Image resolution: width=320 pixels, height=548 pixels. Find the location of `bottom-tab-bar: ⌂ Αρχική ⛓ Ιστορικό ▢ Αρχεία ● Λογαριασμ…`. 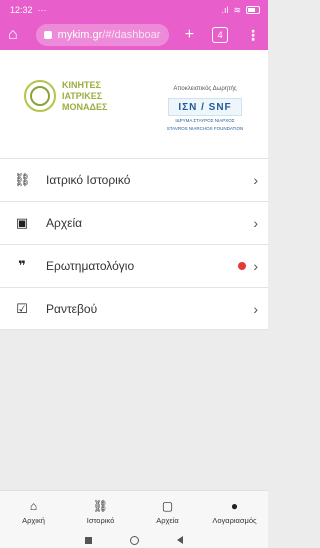

bottom-tab-bar: ⌂ Αρχική ⛓ Ιστορικό ▢ Αρχεία ● Λογαριασμ… is located at coordinates (134, 511).